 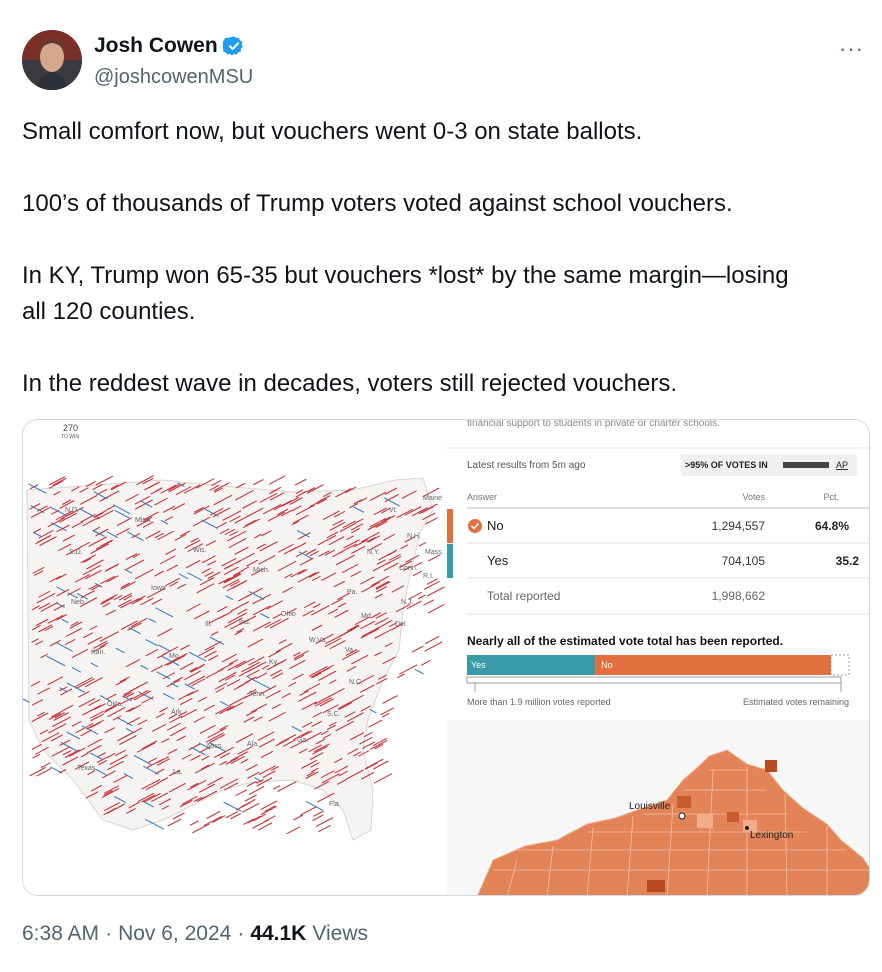 I want to click on state-label: Pa., so click(x=352, y=592).